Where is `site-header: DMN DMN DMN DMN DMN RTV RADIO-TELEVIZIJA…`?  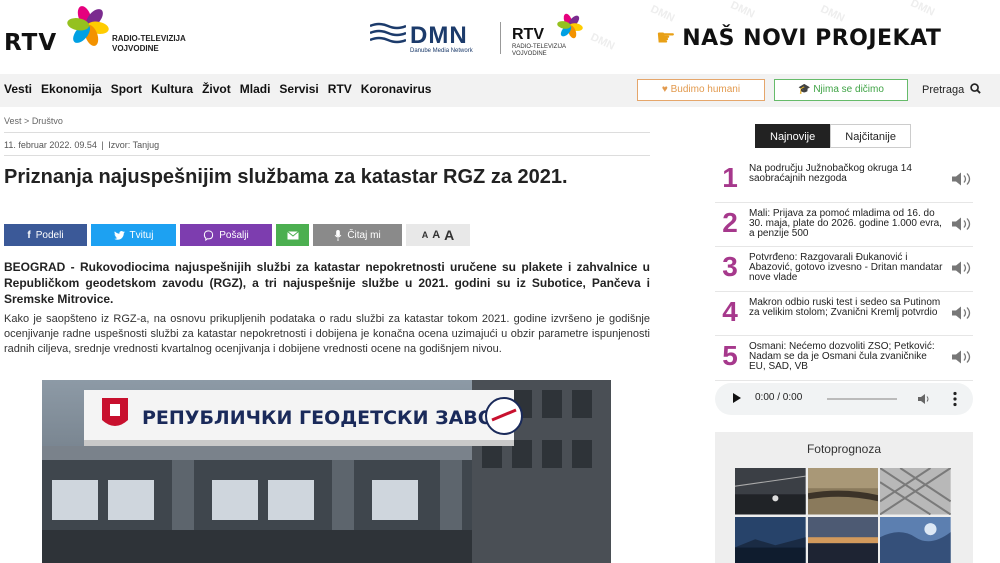 site-header: DMN DMN DMN DMN DMN RTV RADIO-TELEVIZIJA… is located at coordinates (500, 37).